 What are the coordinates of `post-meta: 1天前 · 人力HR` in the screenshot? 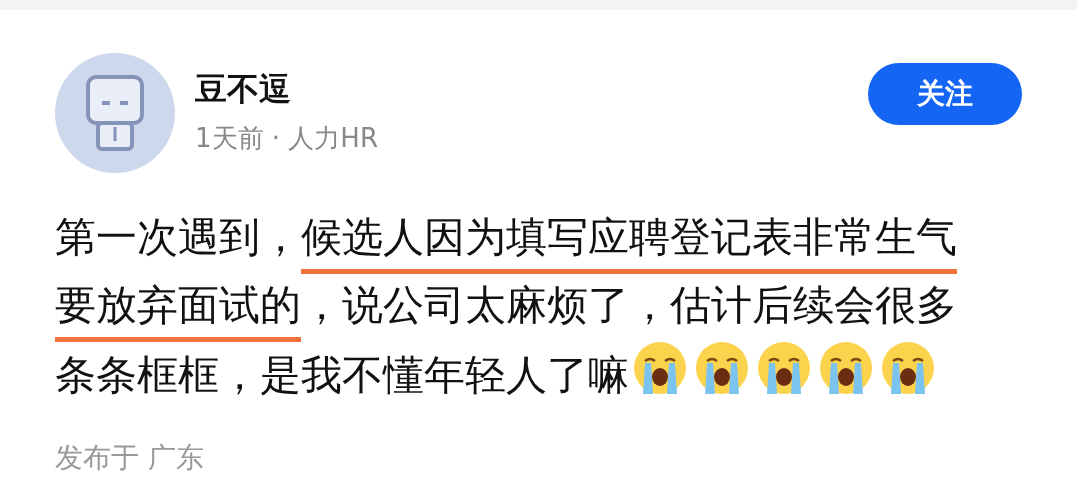 It's located at (286, 138).